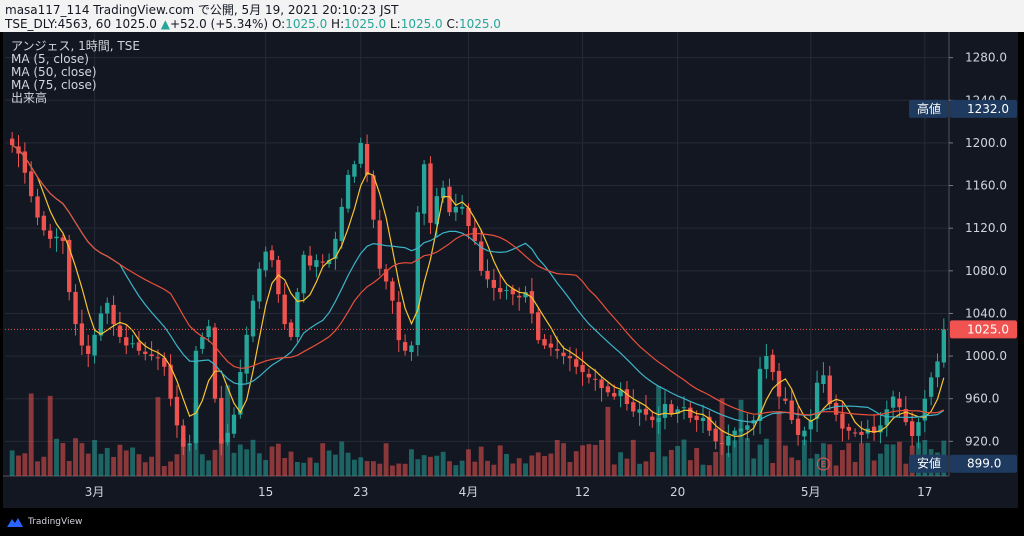  Describe the element at coordinates (986, 228) in the screenshot. I see `price-tick-label: 1120.0` at that location.